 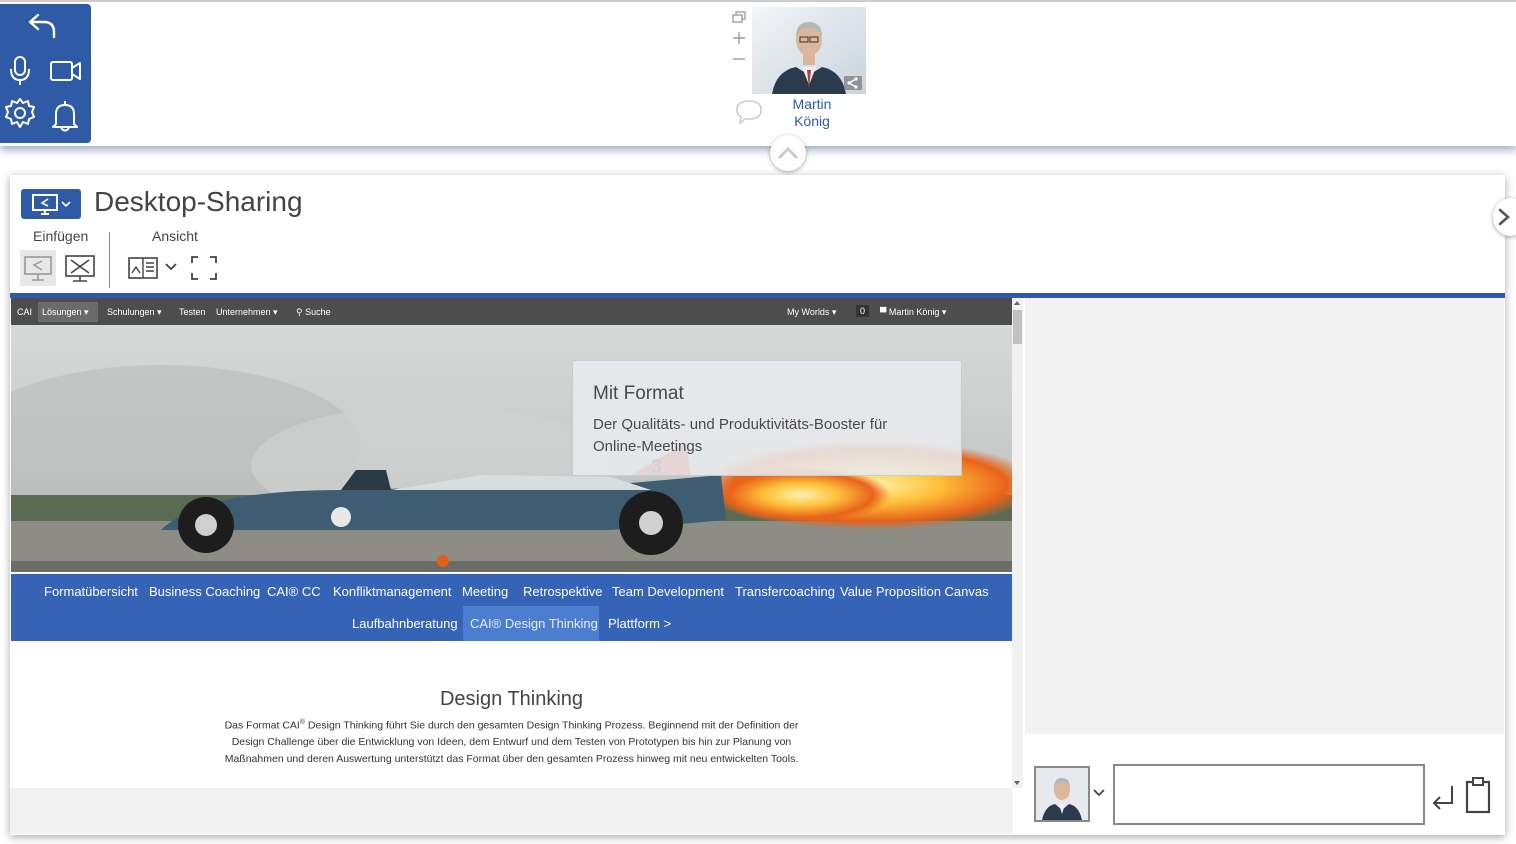 I want to click on format-item: Plattform >, so click(x=639, y=623).